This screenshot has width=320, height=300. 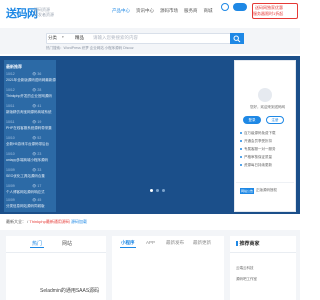 I want to click on news-title: 全新H5游戏平台源码带后台, so click(x=31, y=144).